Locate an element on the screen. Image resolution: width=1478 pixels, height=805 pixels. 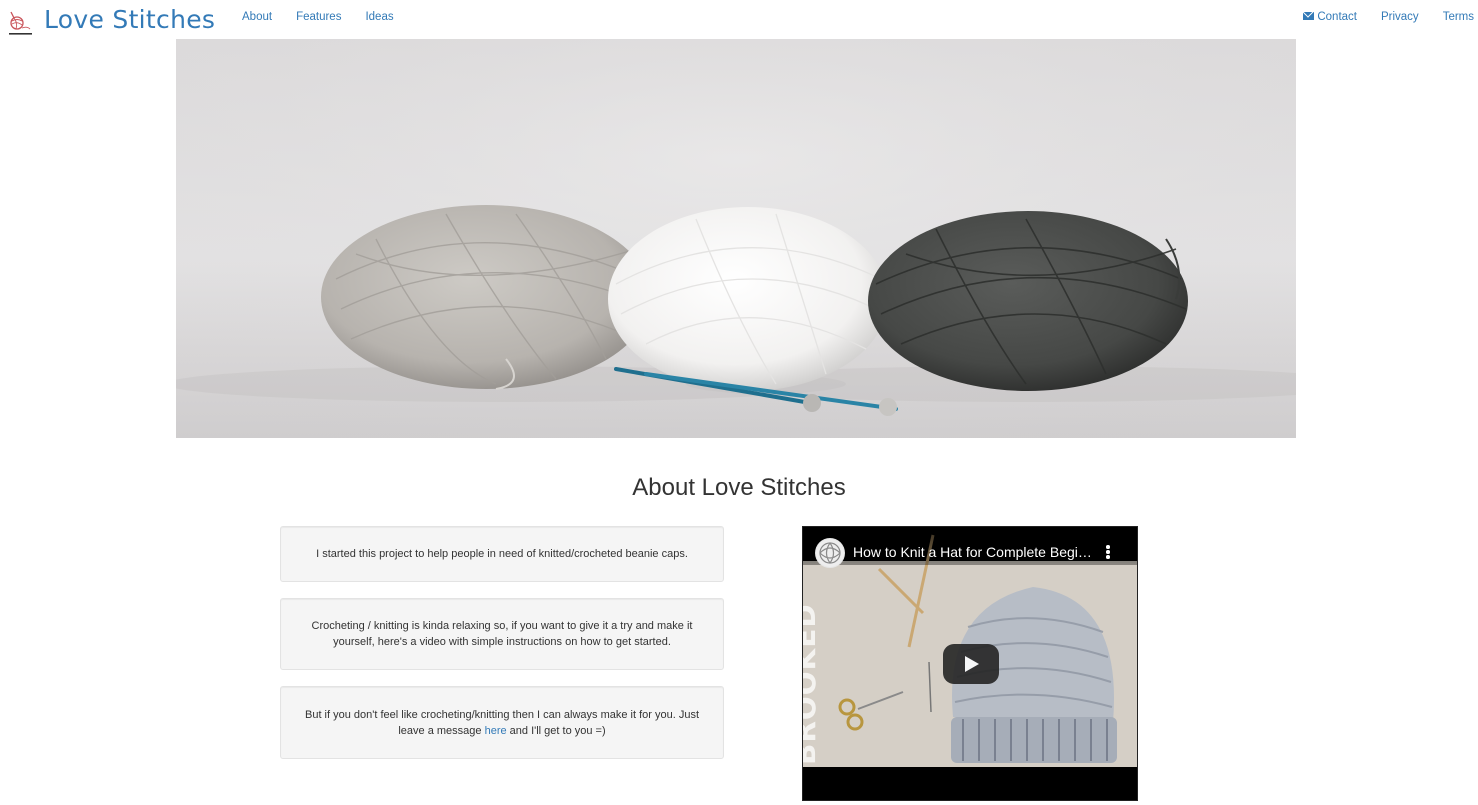
channel-watermark: BROOKED is located at coordinates (812, 684).